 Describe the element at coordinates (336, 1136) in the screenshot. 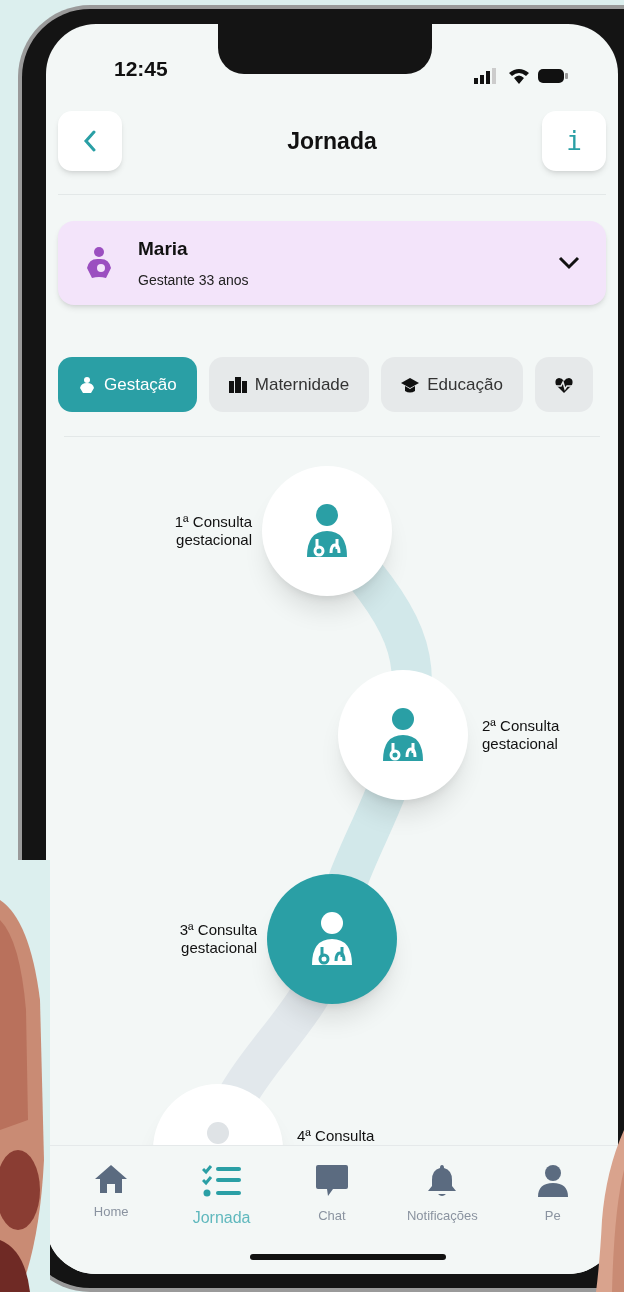

I see `consultation-label: 4ª Consulta` at that location.